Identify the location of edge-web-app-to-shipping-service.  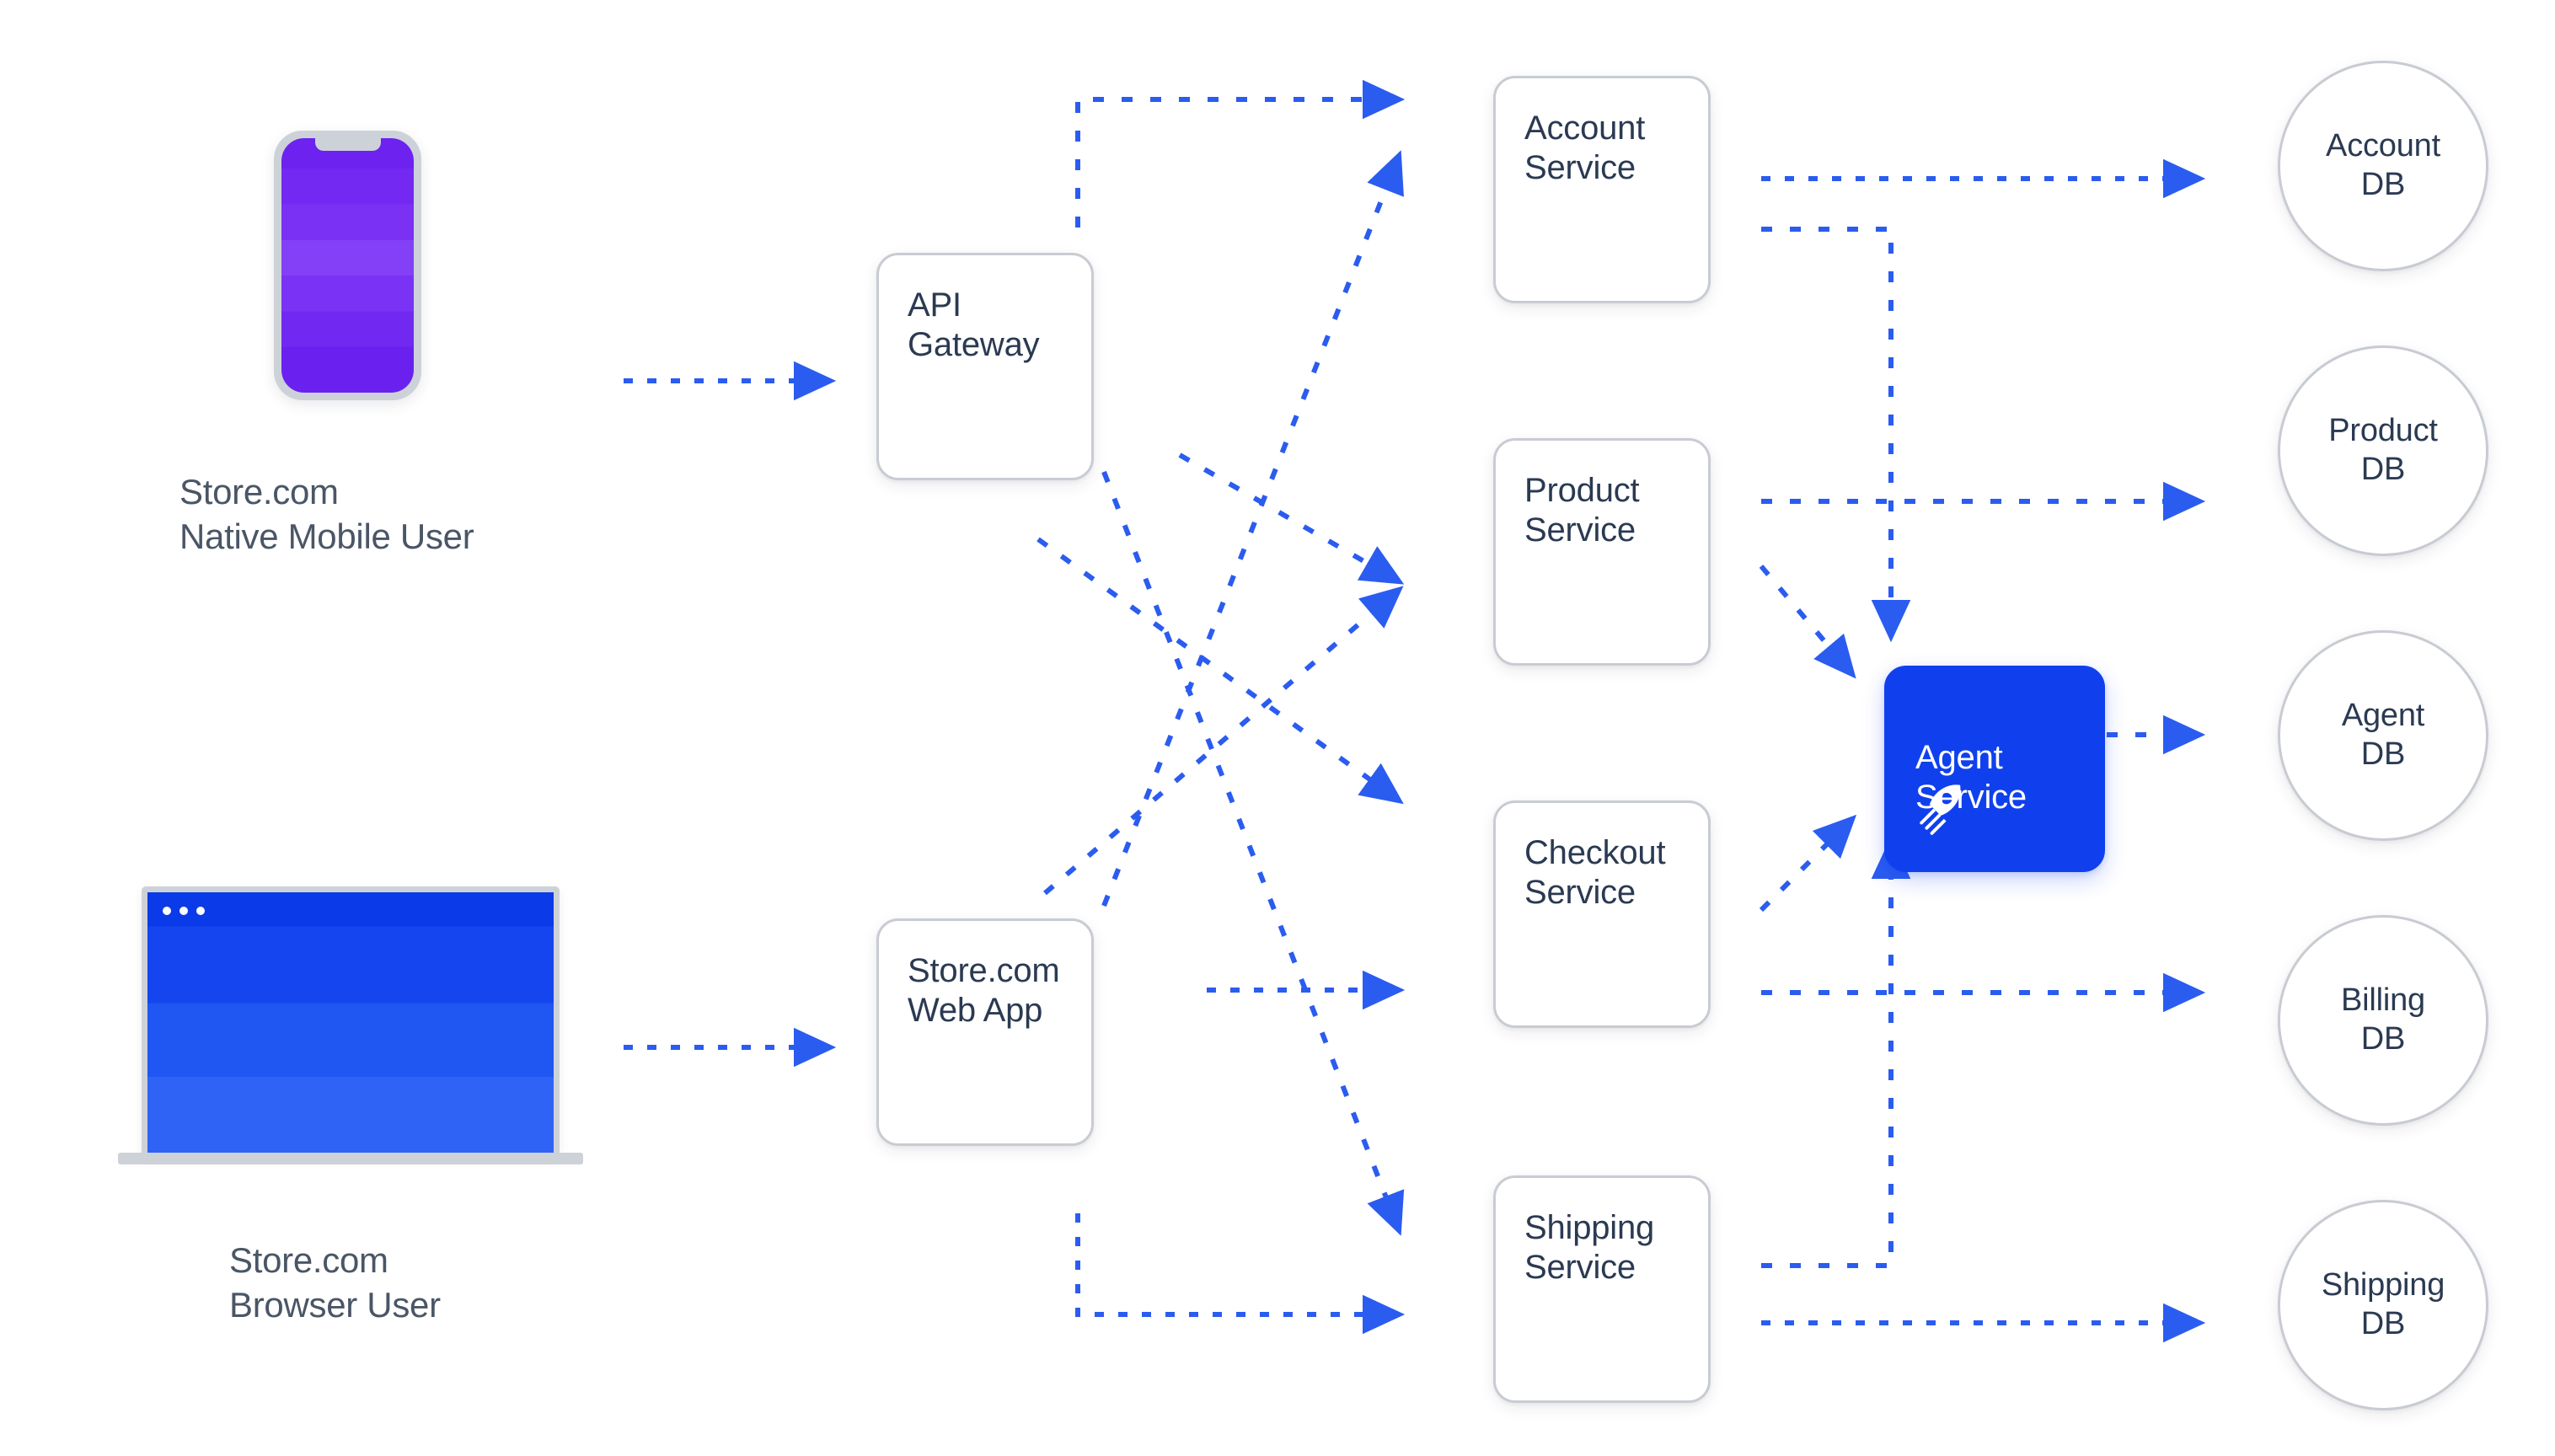
(1240, 1274).